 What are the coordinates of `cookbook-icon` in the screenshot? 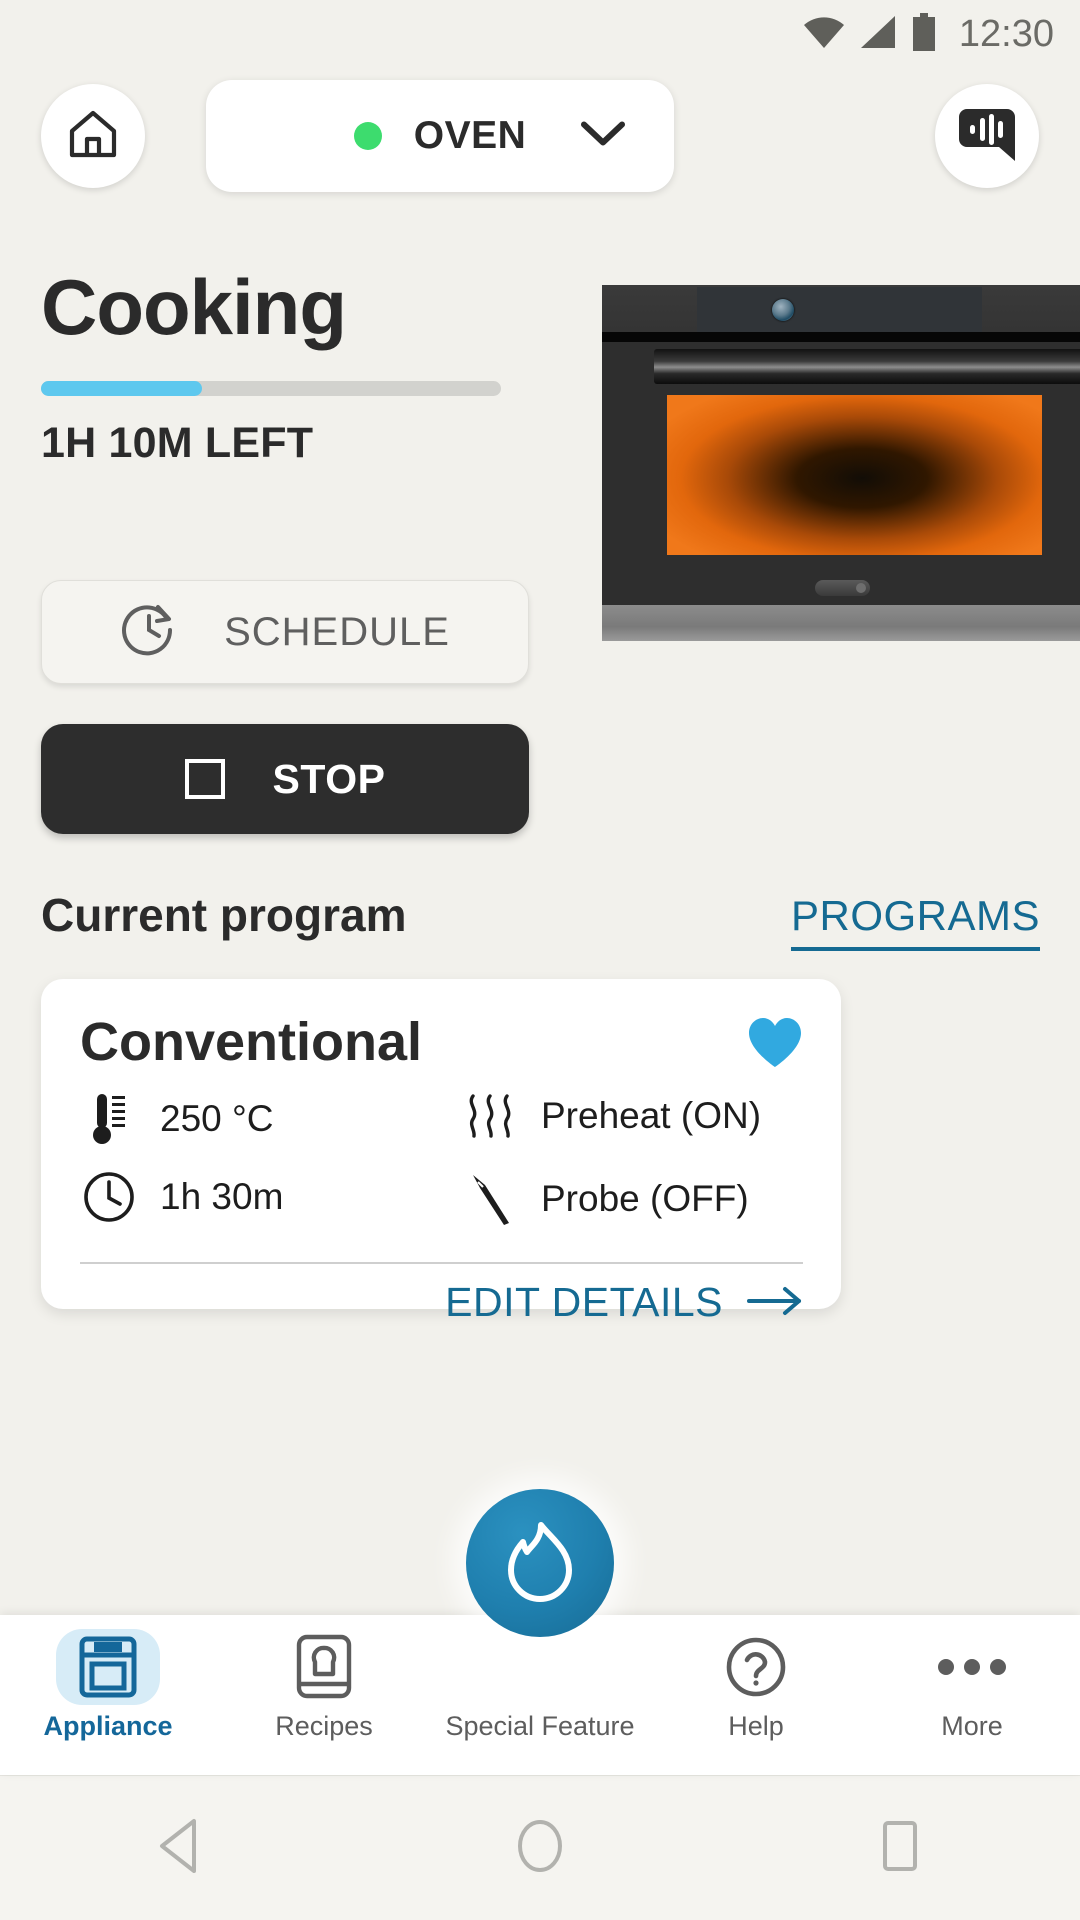 It's located at (324, 1667).